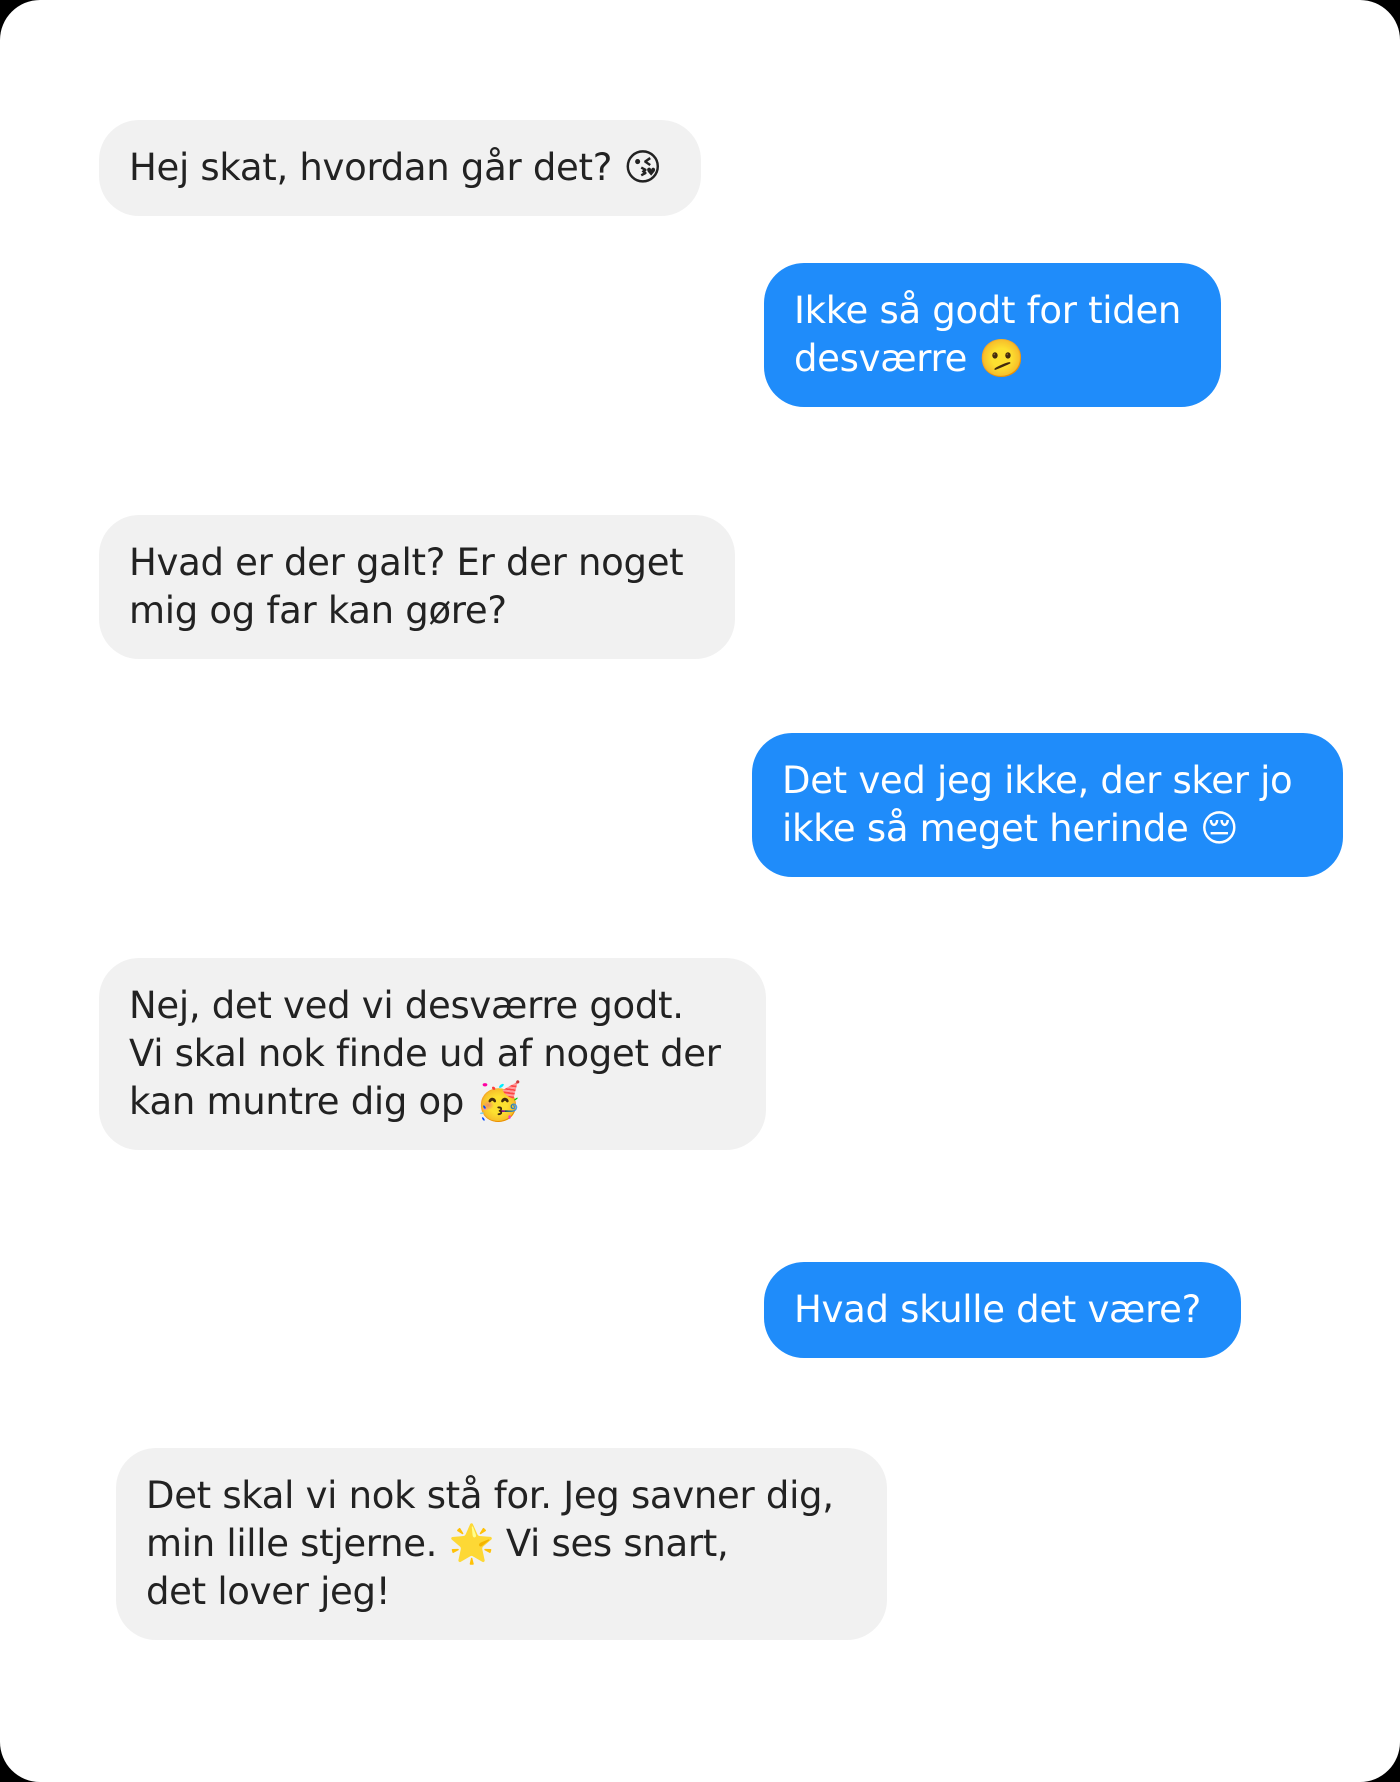  What do you see at coordinates (992, 335) in the screenshot?
I see `message-bubble-sent: Ikke så godt for tiden desværre 🫤` at bounding box center [992, 335].